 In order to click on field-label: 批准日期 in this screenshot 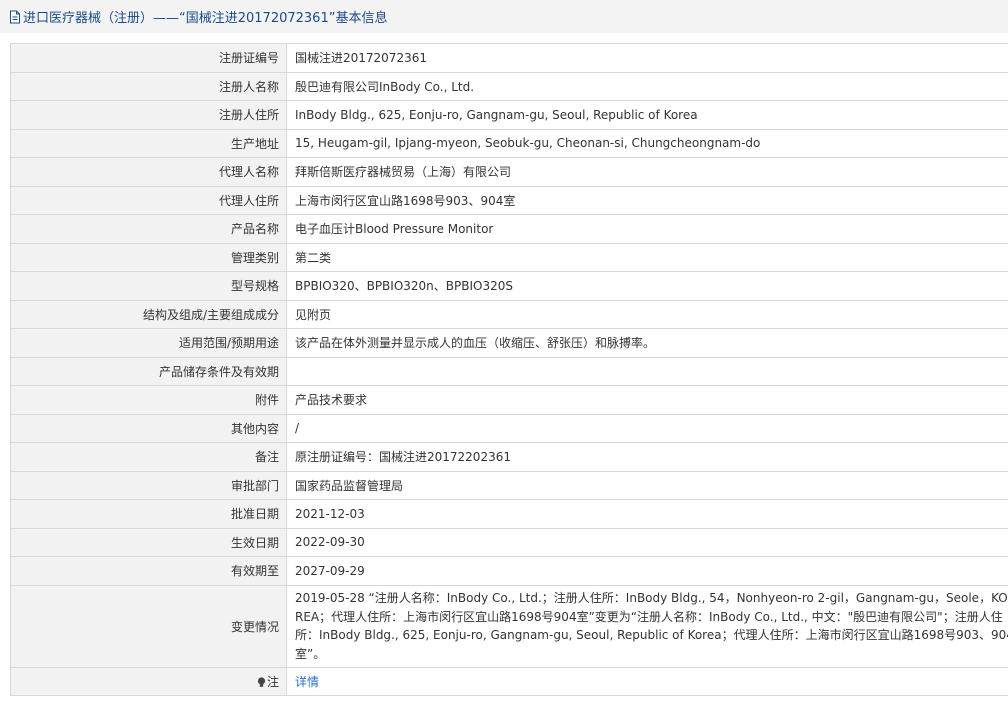, I will do `click(148, 514)`.